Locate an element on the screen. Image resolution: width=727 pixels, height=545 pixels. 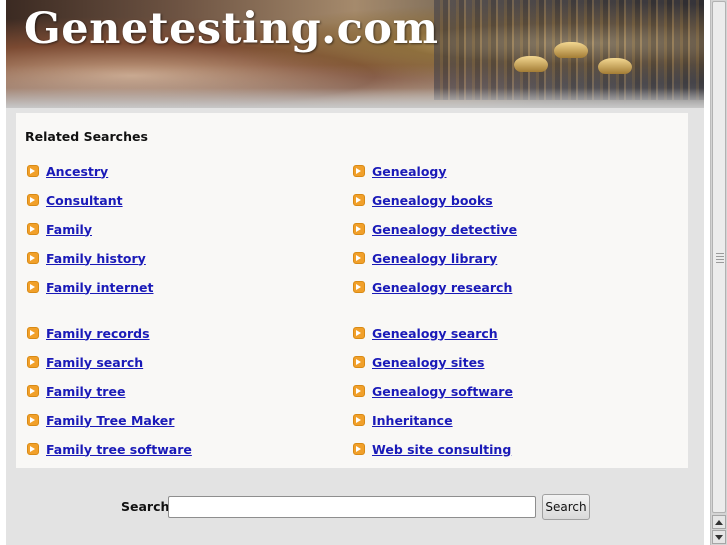
banner-fade is located at coordinates (355, 98).